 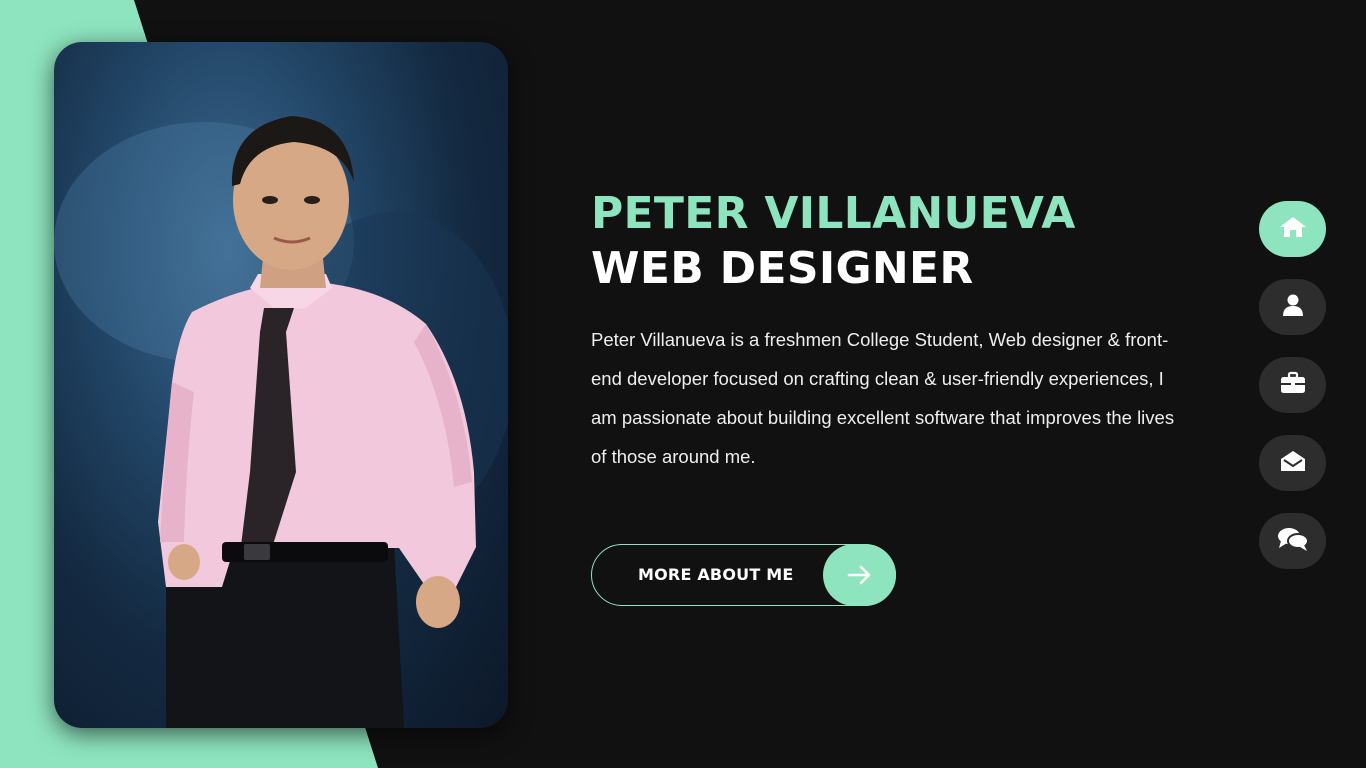 I want to click on user-icon, so click(x=1293, y=307).